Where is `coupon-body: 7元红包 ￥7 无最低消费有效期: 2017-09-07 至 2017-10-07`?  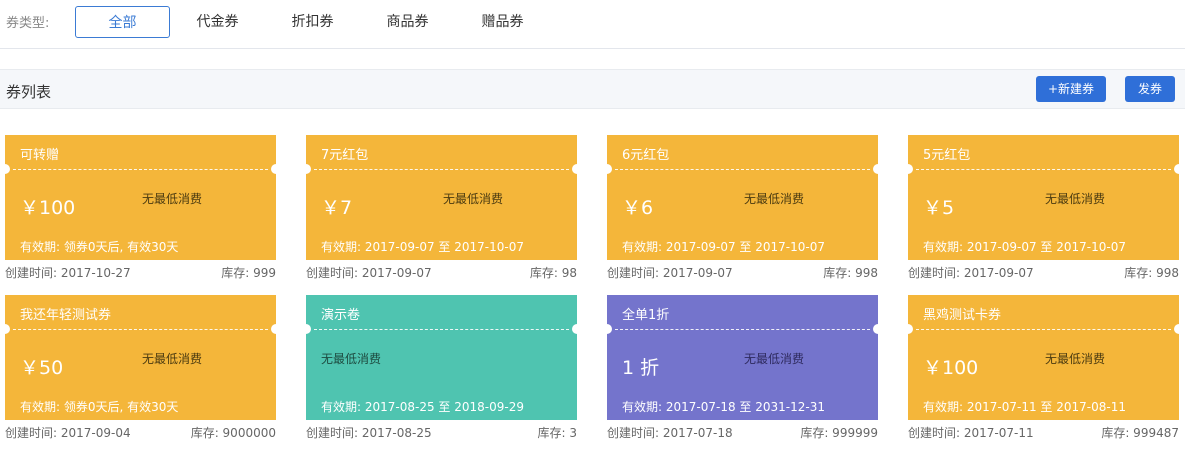
coupon-body: 7元红包 ￥7 无最低消费有效期: 2017-09-07 至 2017-10-07 is located at coordinates (441, 197).